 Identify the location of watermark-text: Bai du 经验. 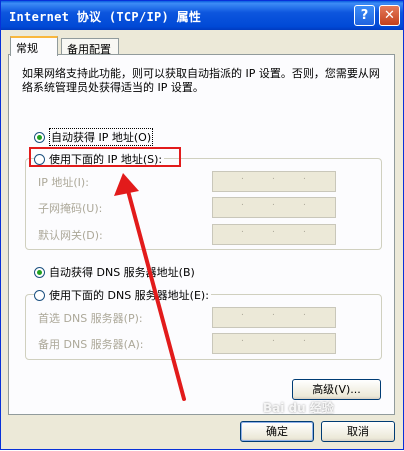
(298, 408).